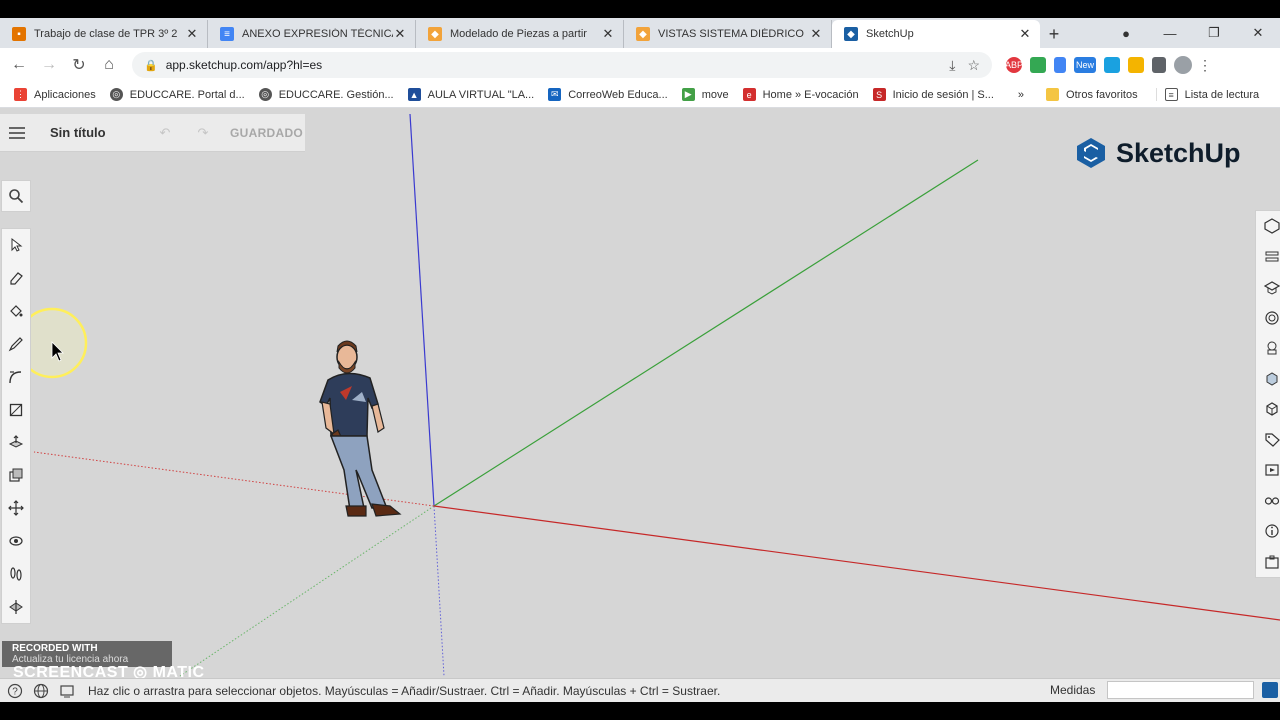  I want to click on tab-vistas: ◆ VISTAS SISTEMA DIÉDRICO ✕, so click(728, 34).